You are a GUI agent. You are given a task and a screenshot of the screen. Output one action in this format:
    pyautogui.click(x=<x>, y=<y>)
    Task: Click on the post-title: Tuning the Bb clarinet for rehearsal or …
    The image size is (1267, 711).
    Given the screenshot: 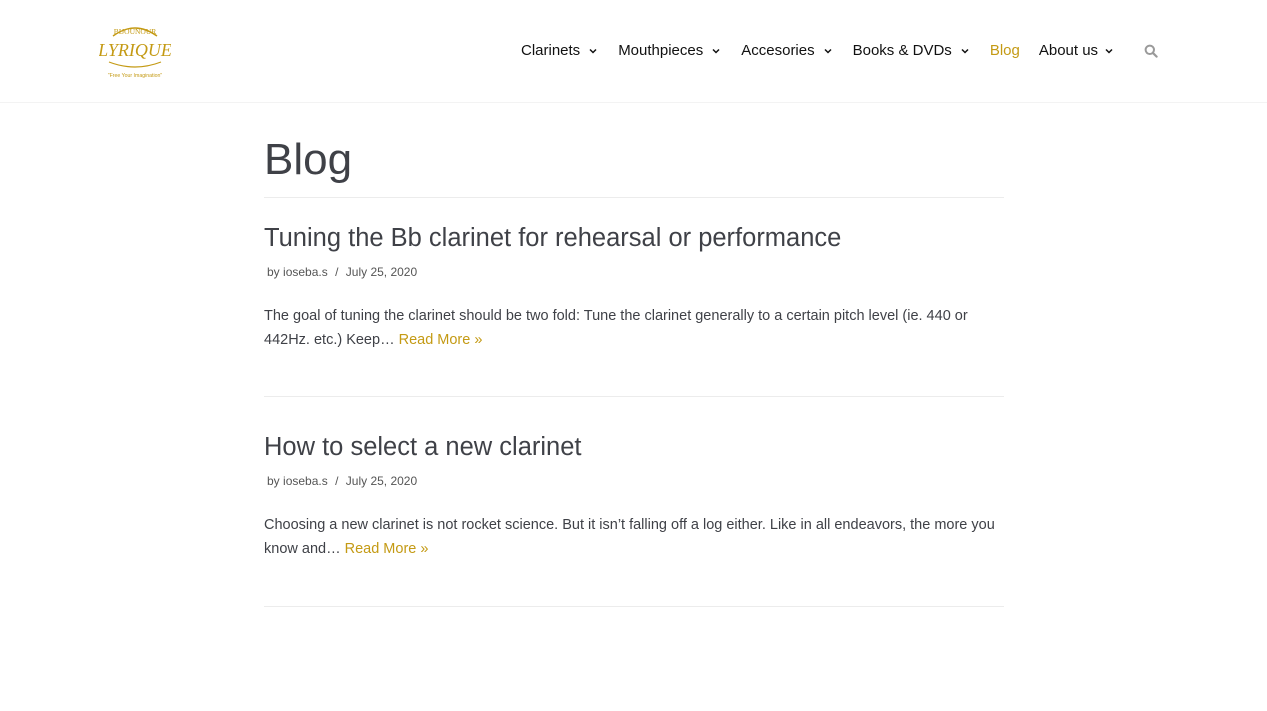 What is the action you would take?
    pyautogui.click(x=634, y=238)
    